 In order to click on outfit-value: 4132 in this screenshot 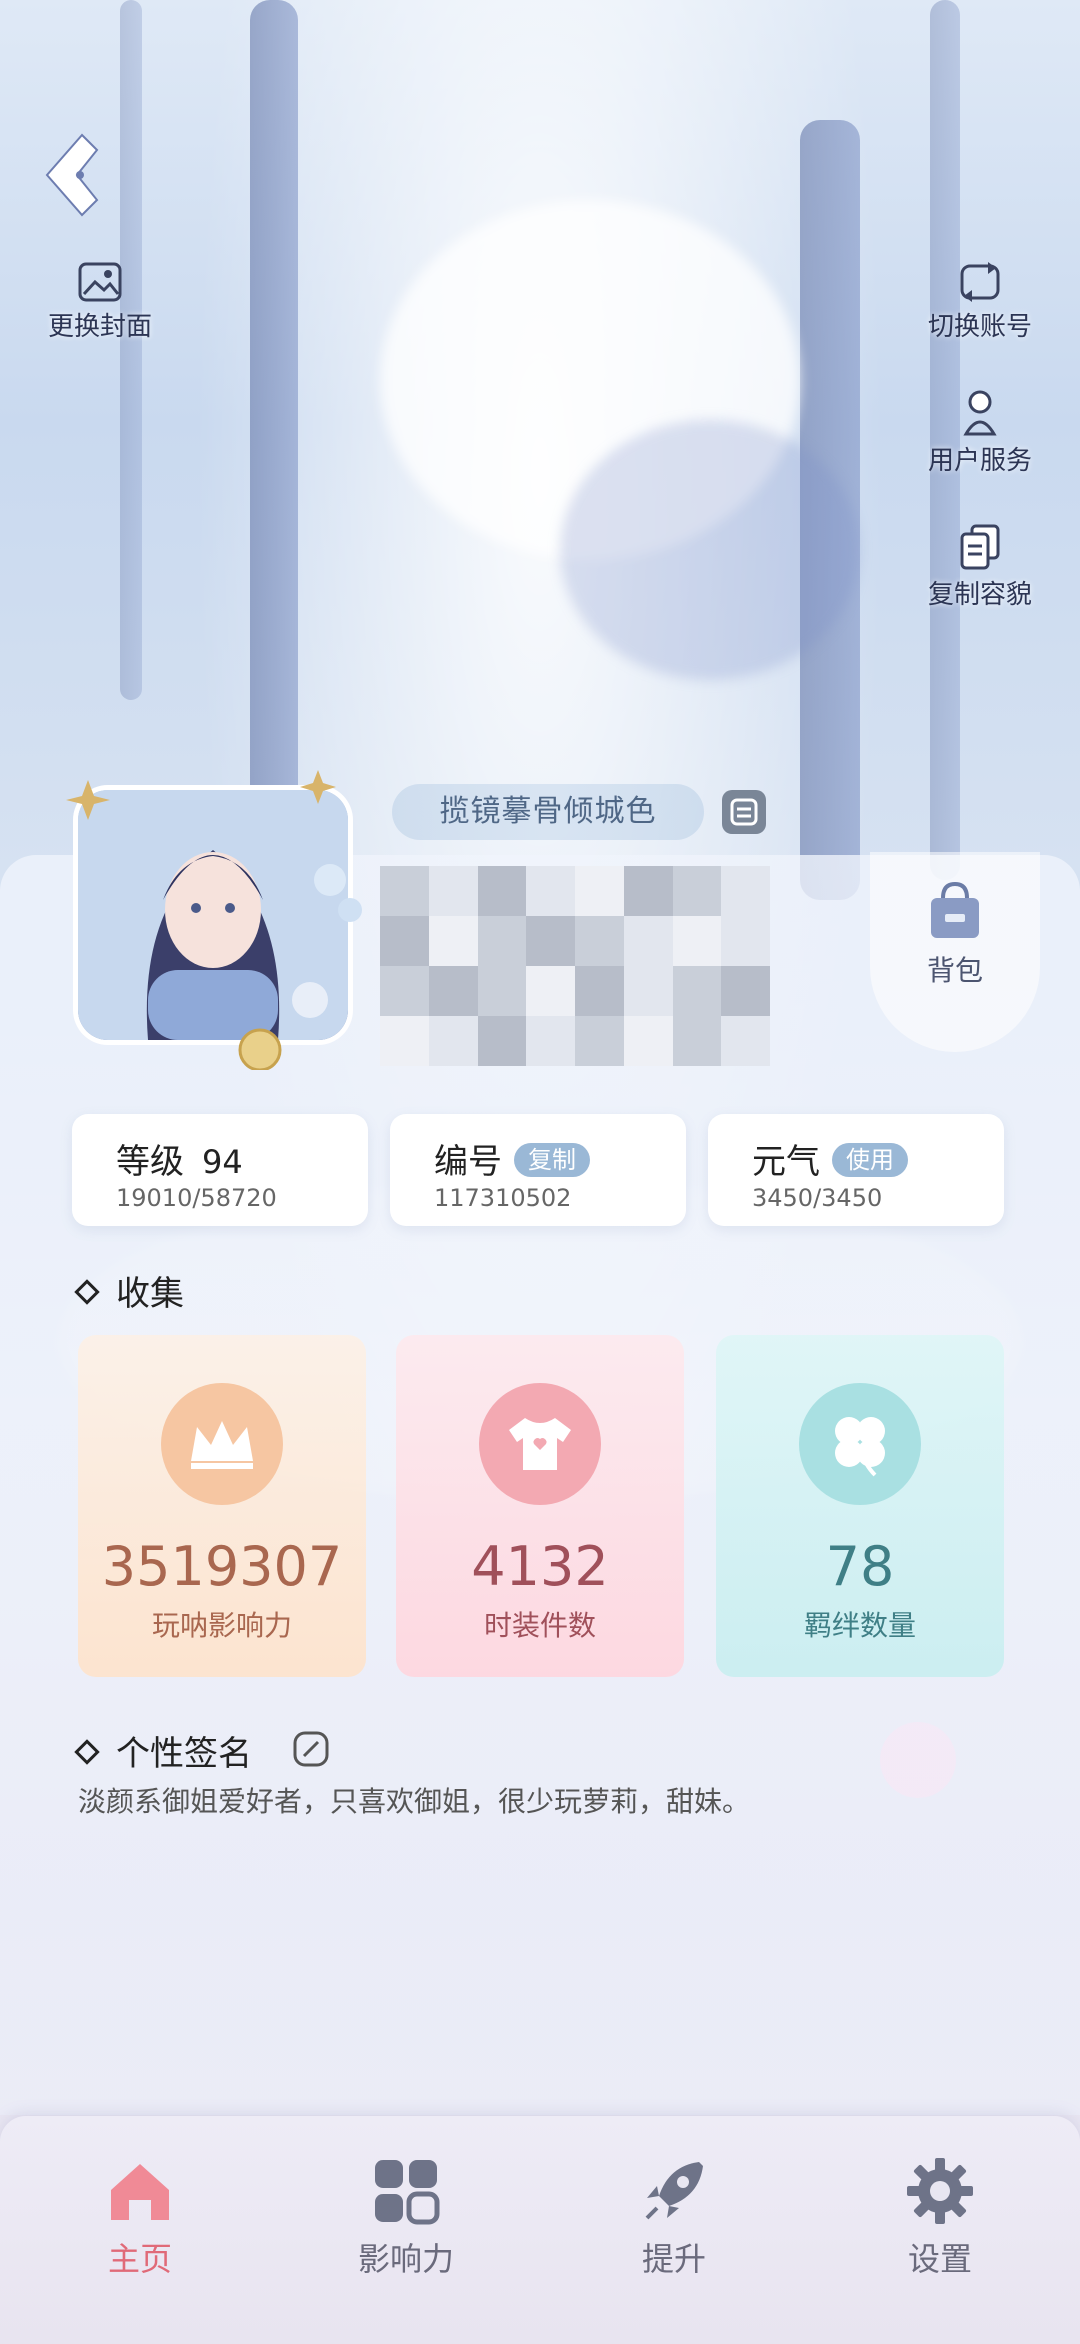, I will do `click(540, 1566)`.